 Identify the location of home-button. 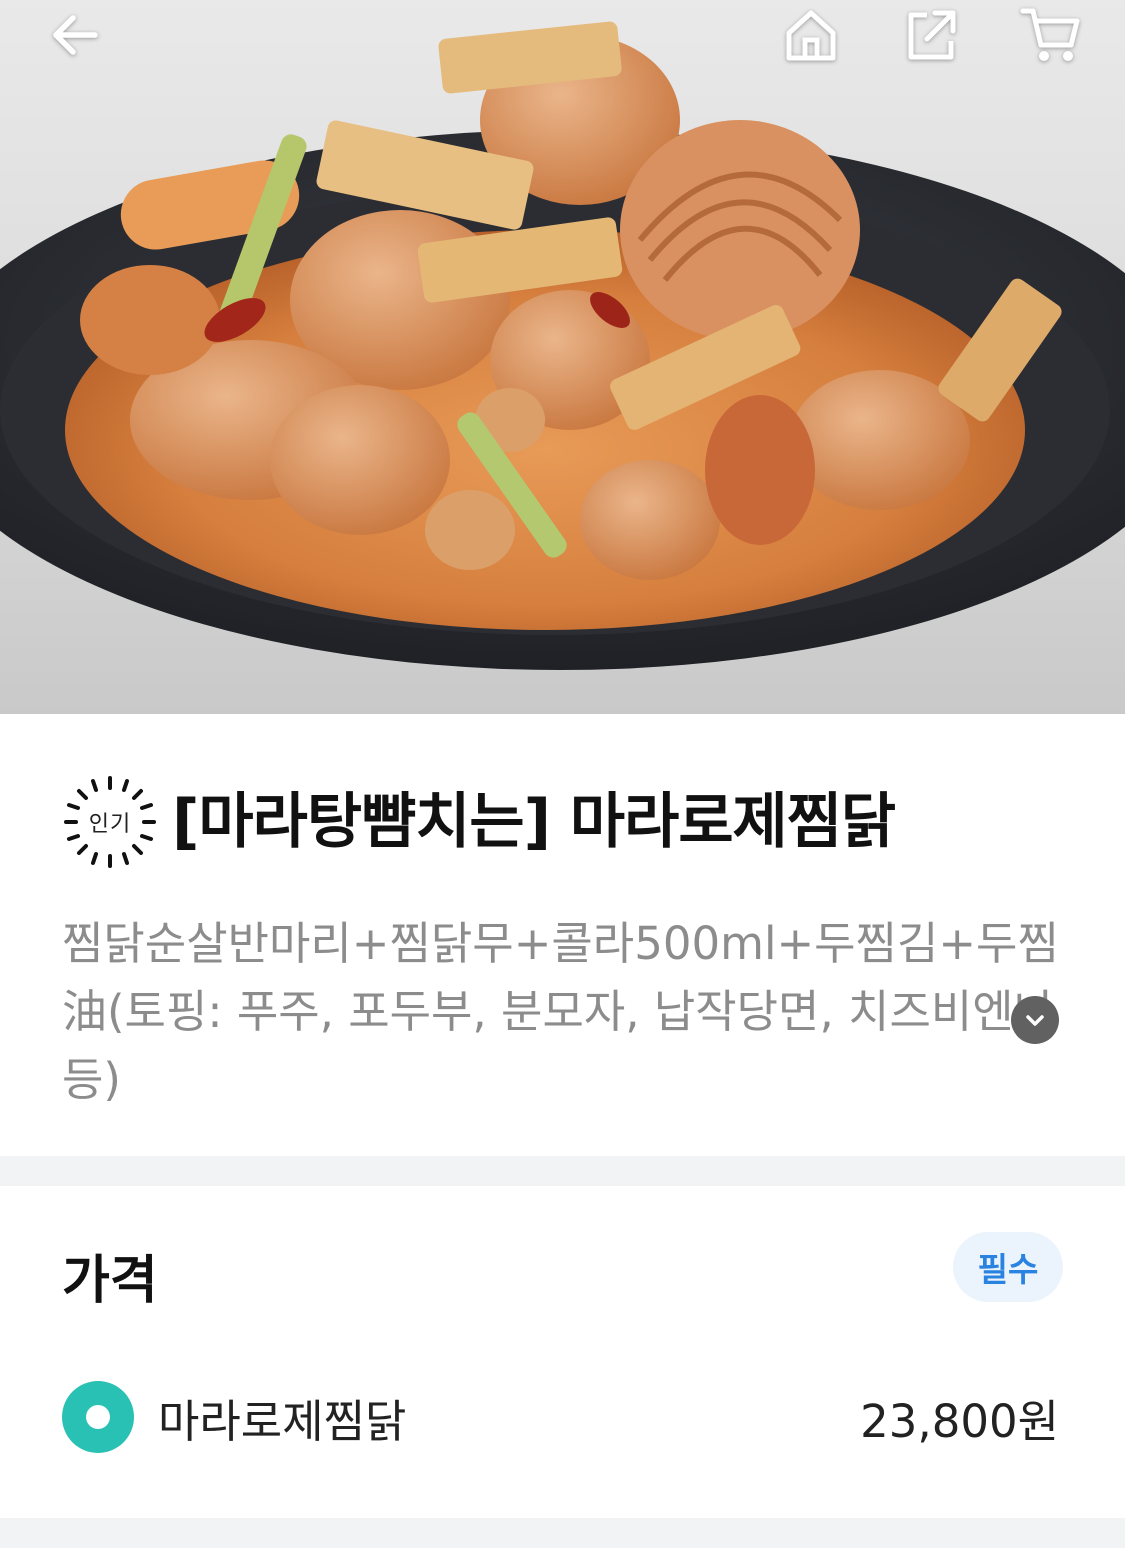
(811, 35).